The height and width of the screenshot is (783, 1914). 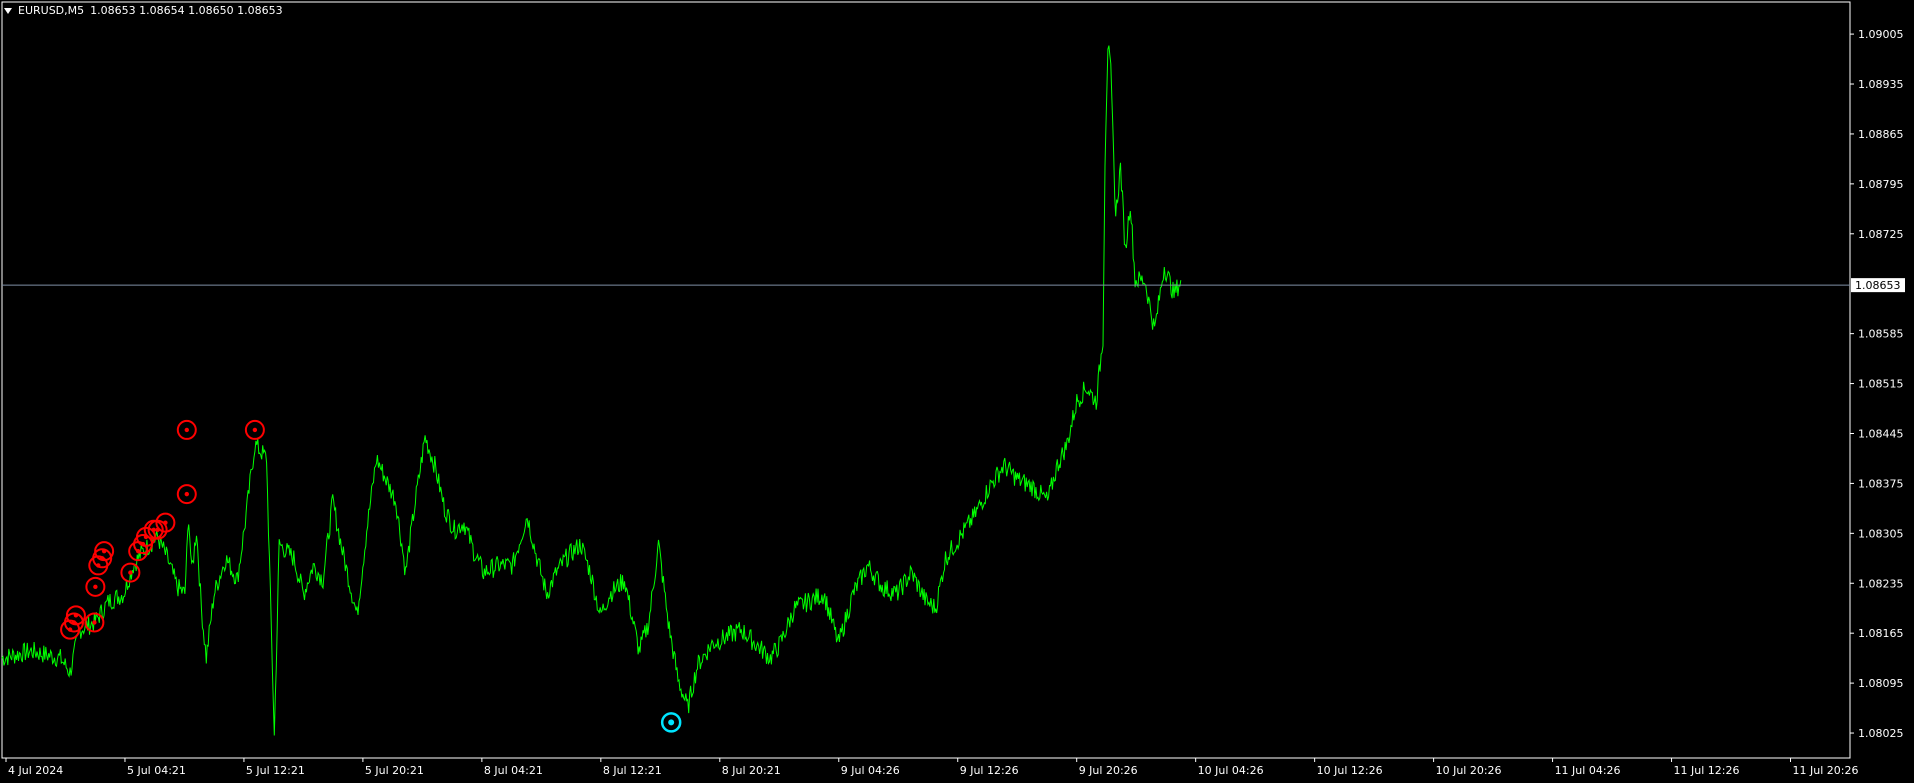 I want to click on x-tick-label: 8 Jul 12:21, so click(x=632, y=770).